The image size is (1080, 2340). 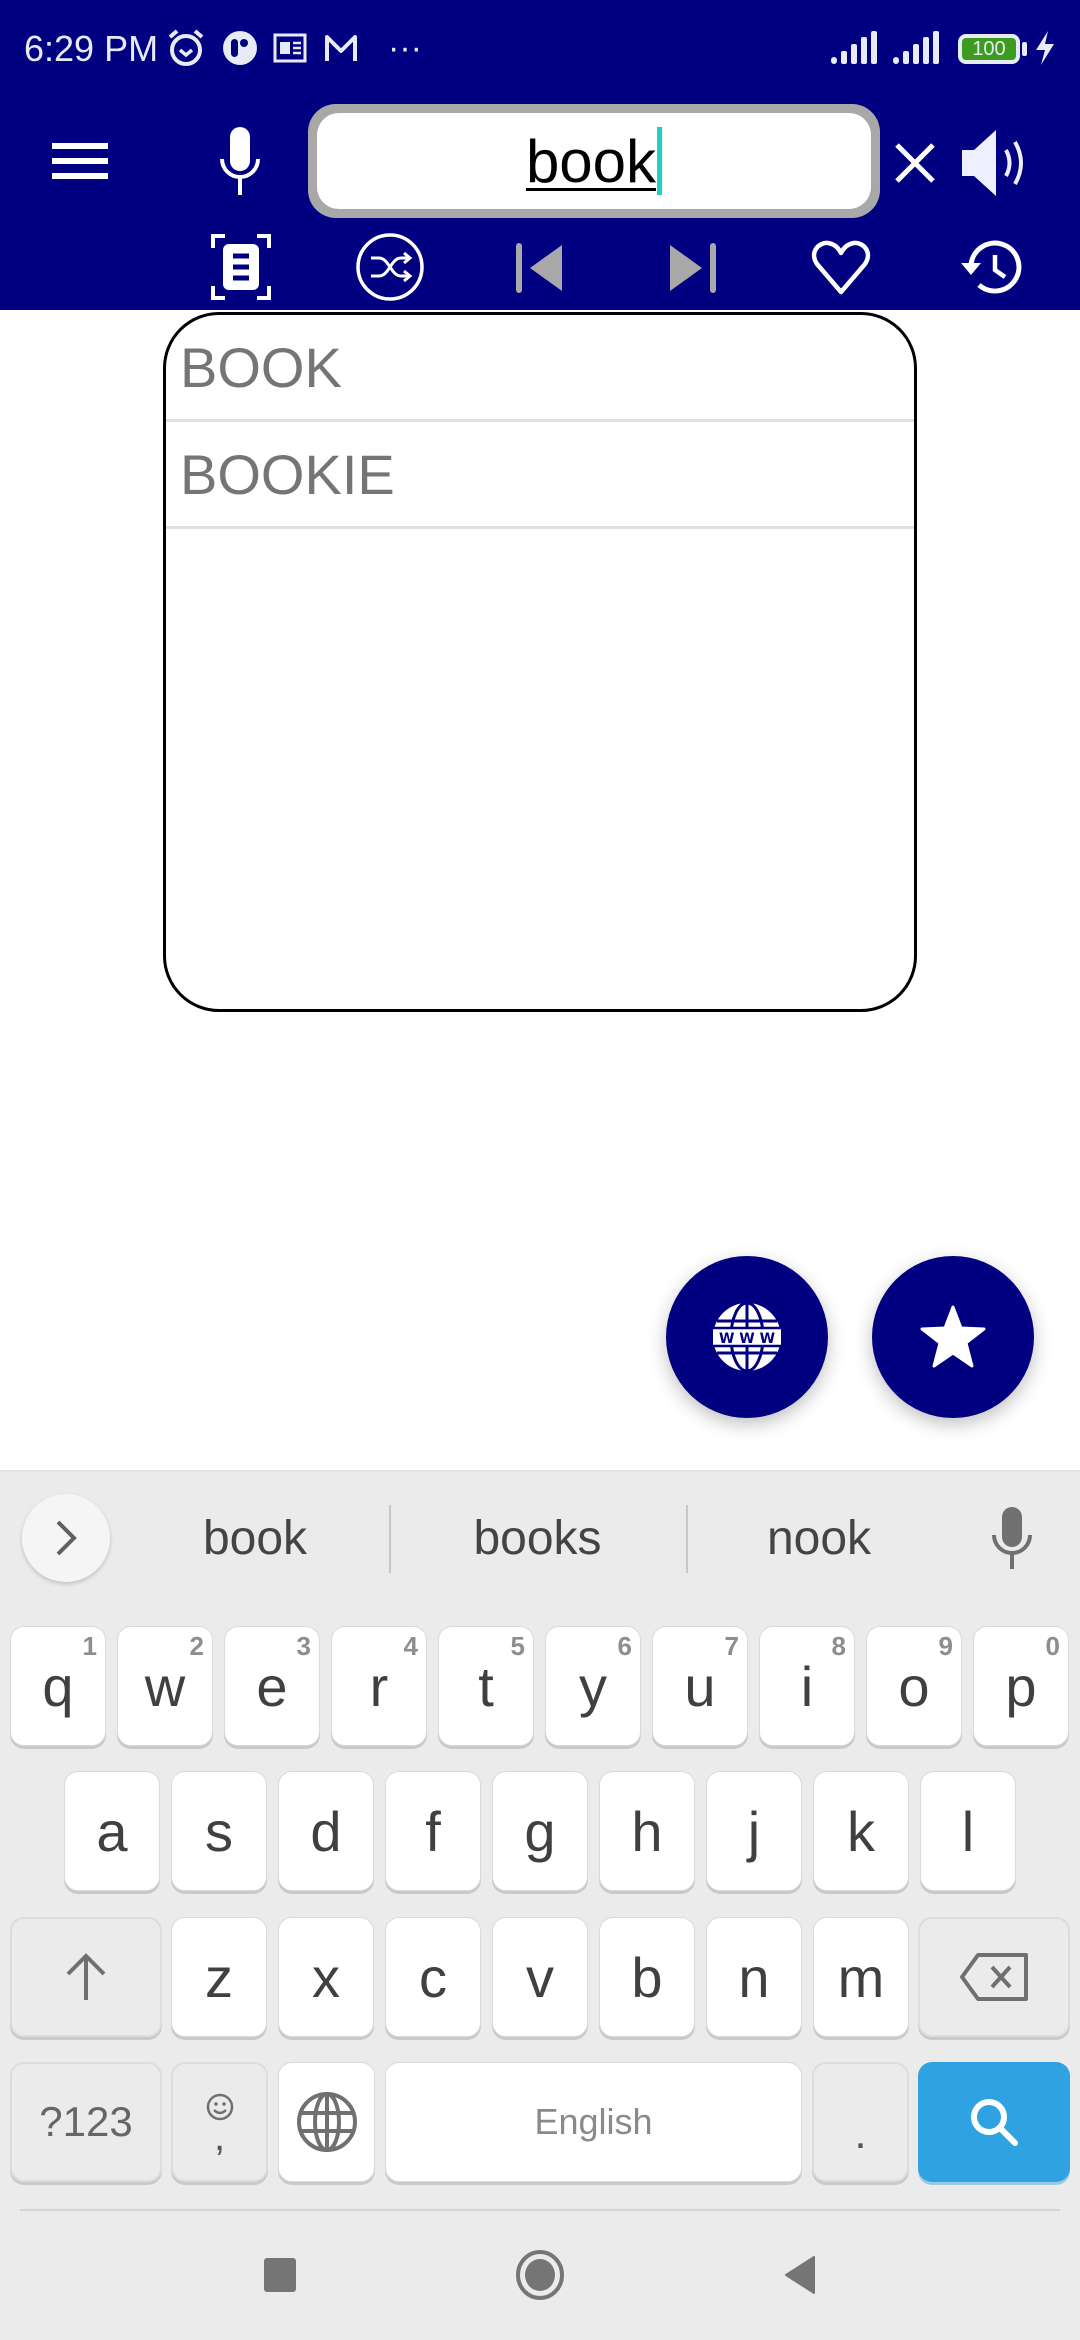 I want to click on key-label: e, so click(x=272, y=1686).